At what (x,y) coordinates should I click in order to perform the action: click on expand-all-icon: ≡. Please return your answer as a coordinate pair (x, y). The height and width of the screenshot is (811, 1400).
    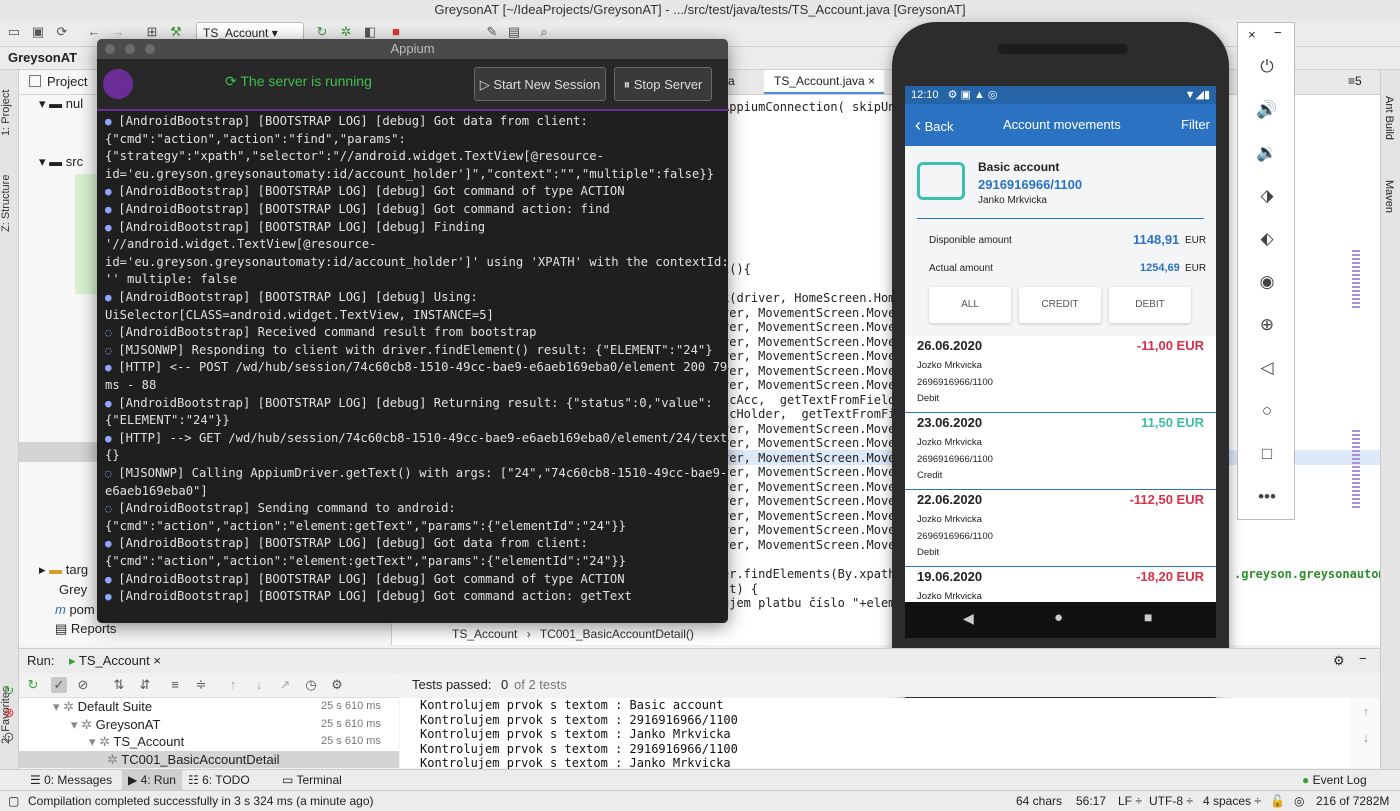
    Looking at the image, I should click on (175, 685).